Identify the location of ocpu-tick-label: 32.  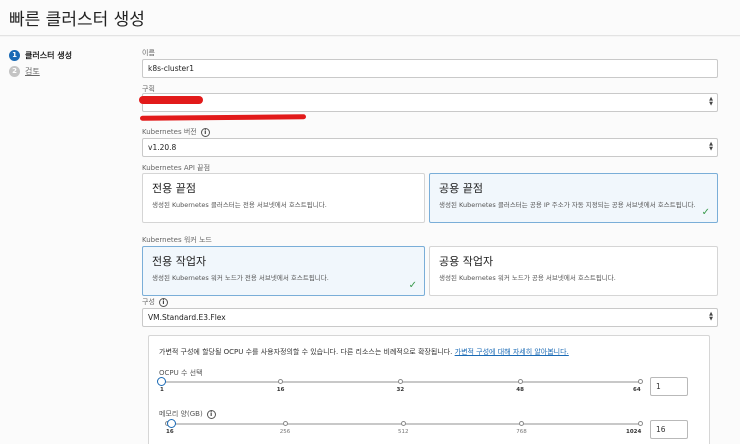
(400, 390).